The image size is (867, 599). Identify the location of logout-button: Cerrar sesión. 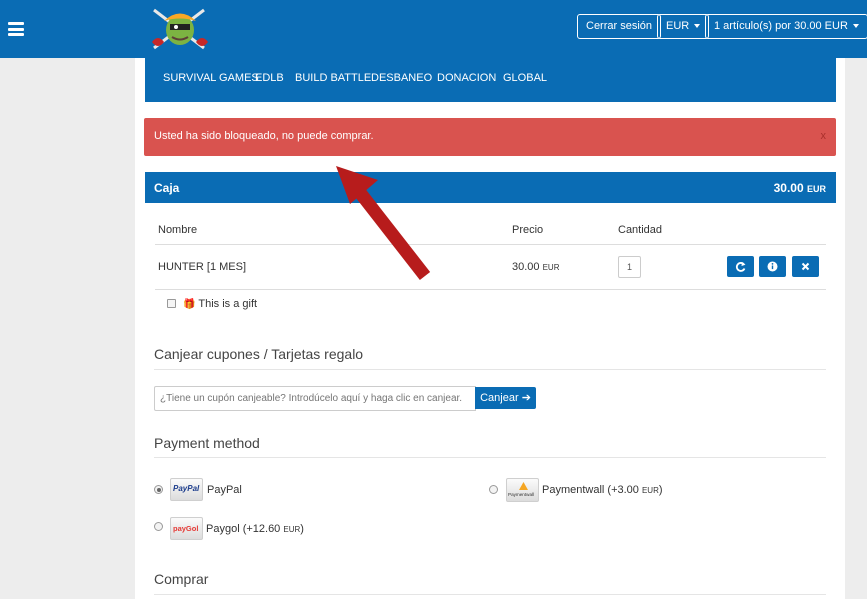
(619, 26).